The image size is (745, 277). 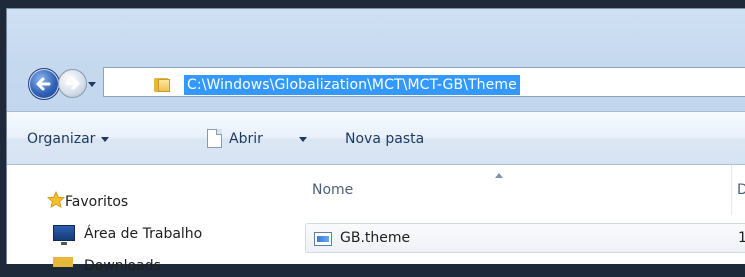 What do you see at coordinates (64, 235) in the screenshot?
I see `desktop-icon` at bounding box center [64, 235].